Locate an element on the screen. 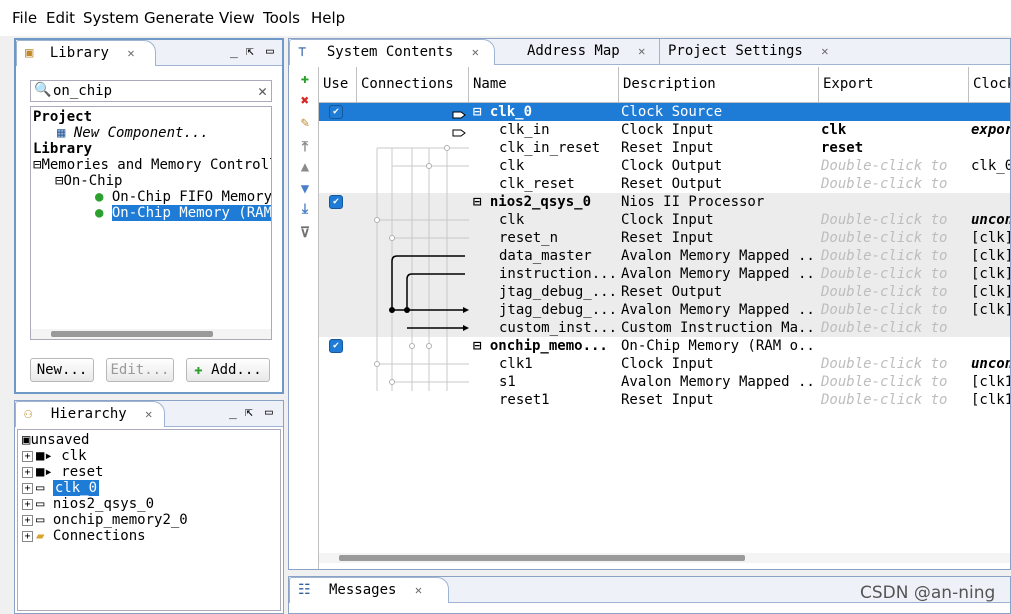  col-description: Description is located at coordinates (719, 85).